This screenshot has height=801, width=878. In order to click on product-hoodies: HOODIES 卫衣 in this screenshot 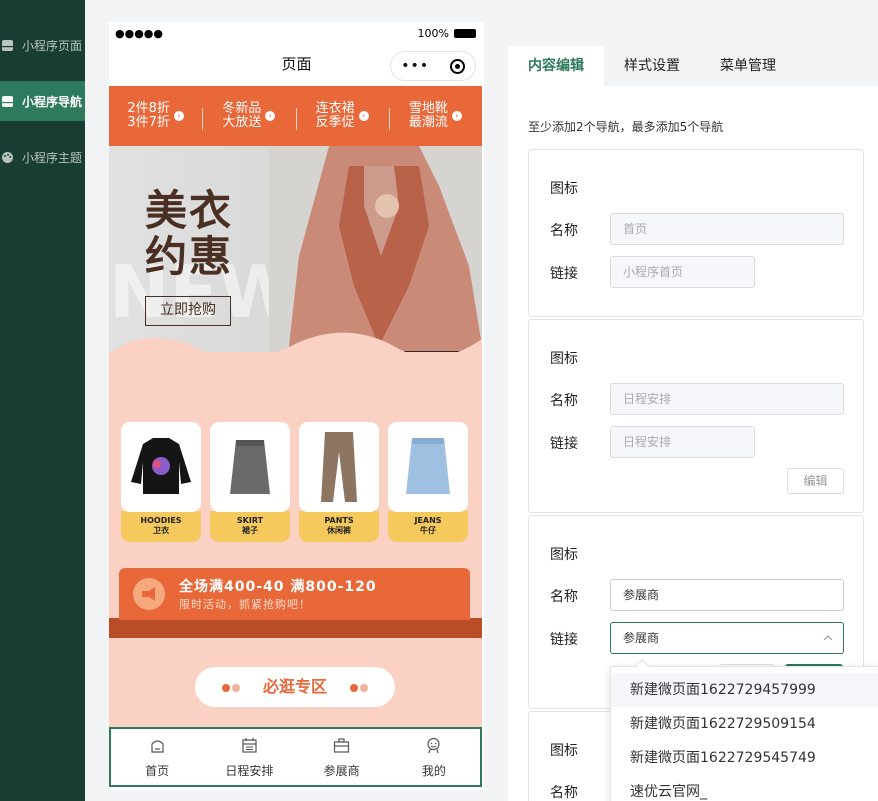, I will do `click(161, 482)`.